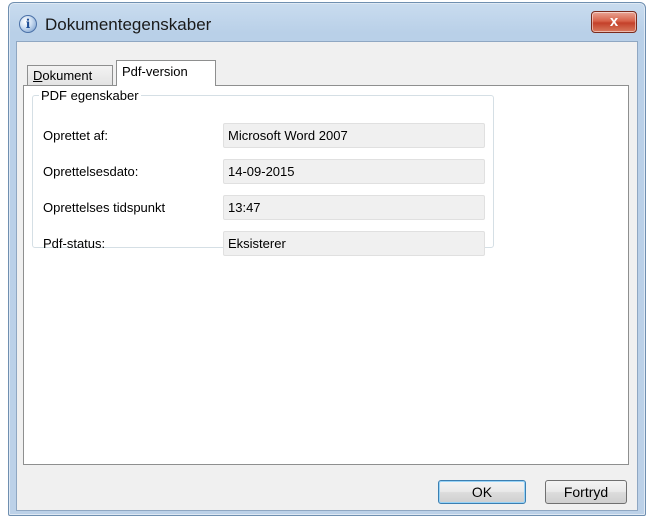  What do you see at coordinates (354, 171) in the screenshot?
I see `created-date-field: 14-09-2015` at bounding box center [354, 171].